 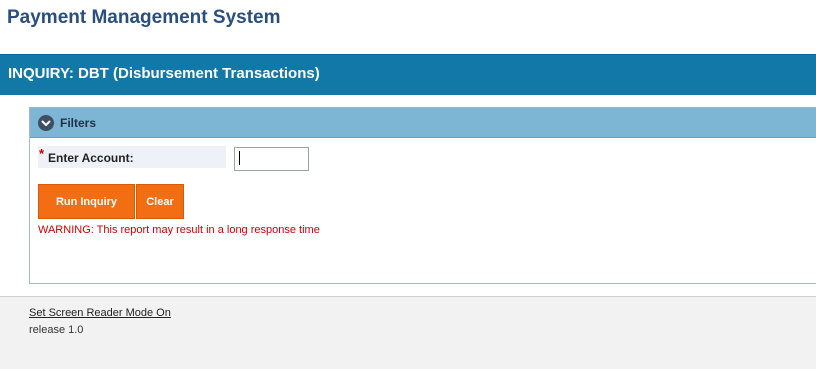 What do you see at coordinates (408, 27) in the screenshot?
I see `app-header: Payment Management System` at bounding box center [408, 27].